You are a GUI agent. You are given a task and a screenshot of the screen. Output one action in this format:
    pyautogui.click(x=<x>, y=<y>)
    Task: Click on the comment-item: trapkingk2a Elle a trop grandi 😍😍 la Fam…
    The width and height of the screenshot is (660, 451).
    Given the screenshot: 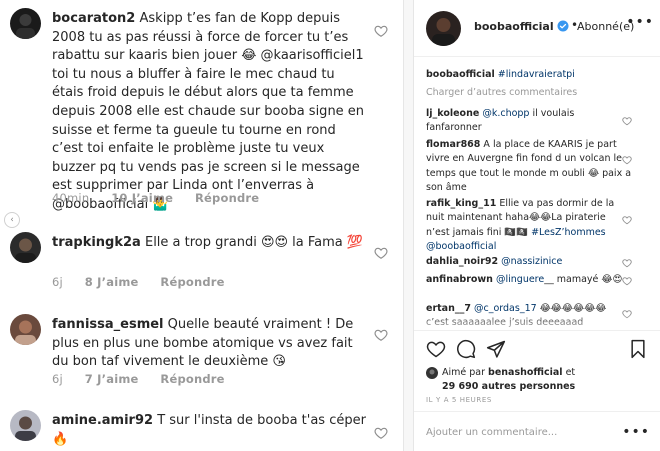 What is the action you would take?
    pyautogui.click(x=206, y=262)
    